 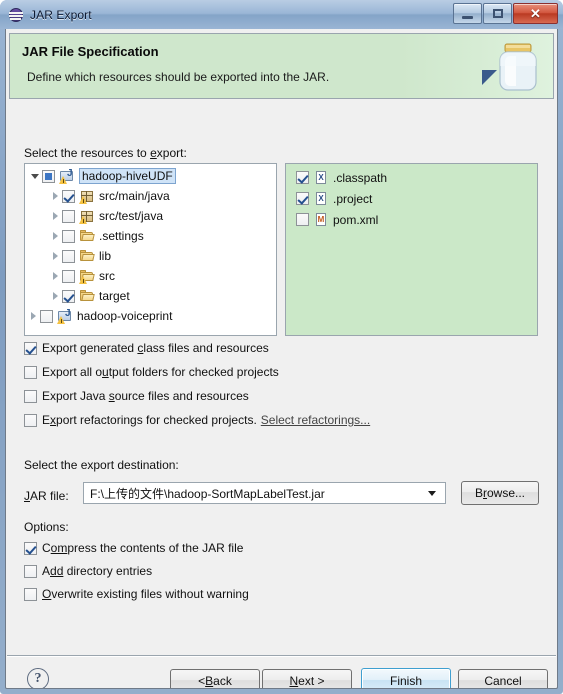 What do you see at coordinates (16, 15) in the screenshot?
I see `eclipse-globe-icon` at bounding box center [16, 15].